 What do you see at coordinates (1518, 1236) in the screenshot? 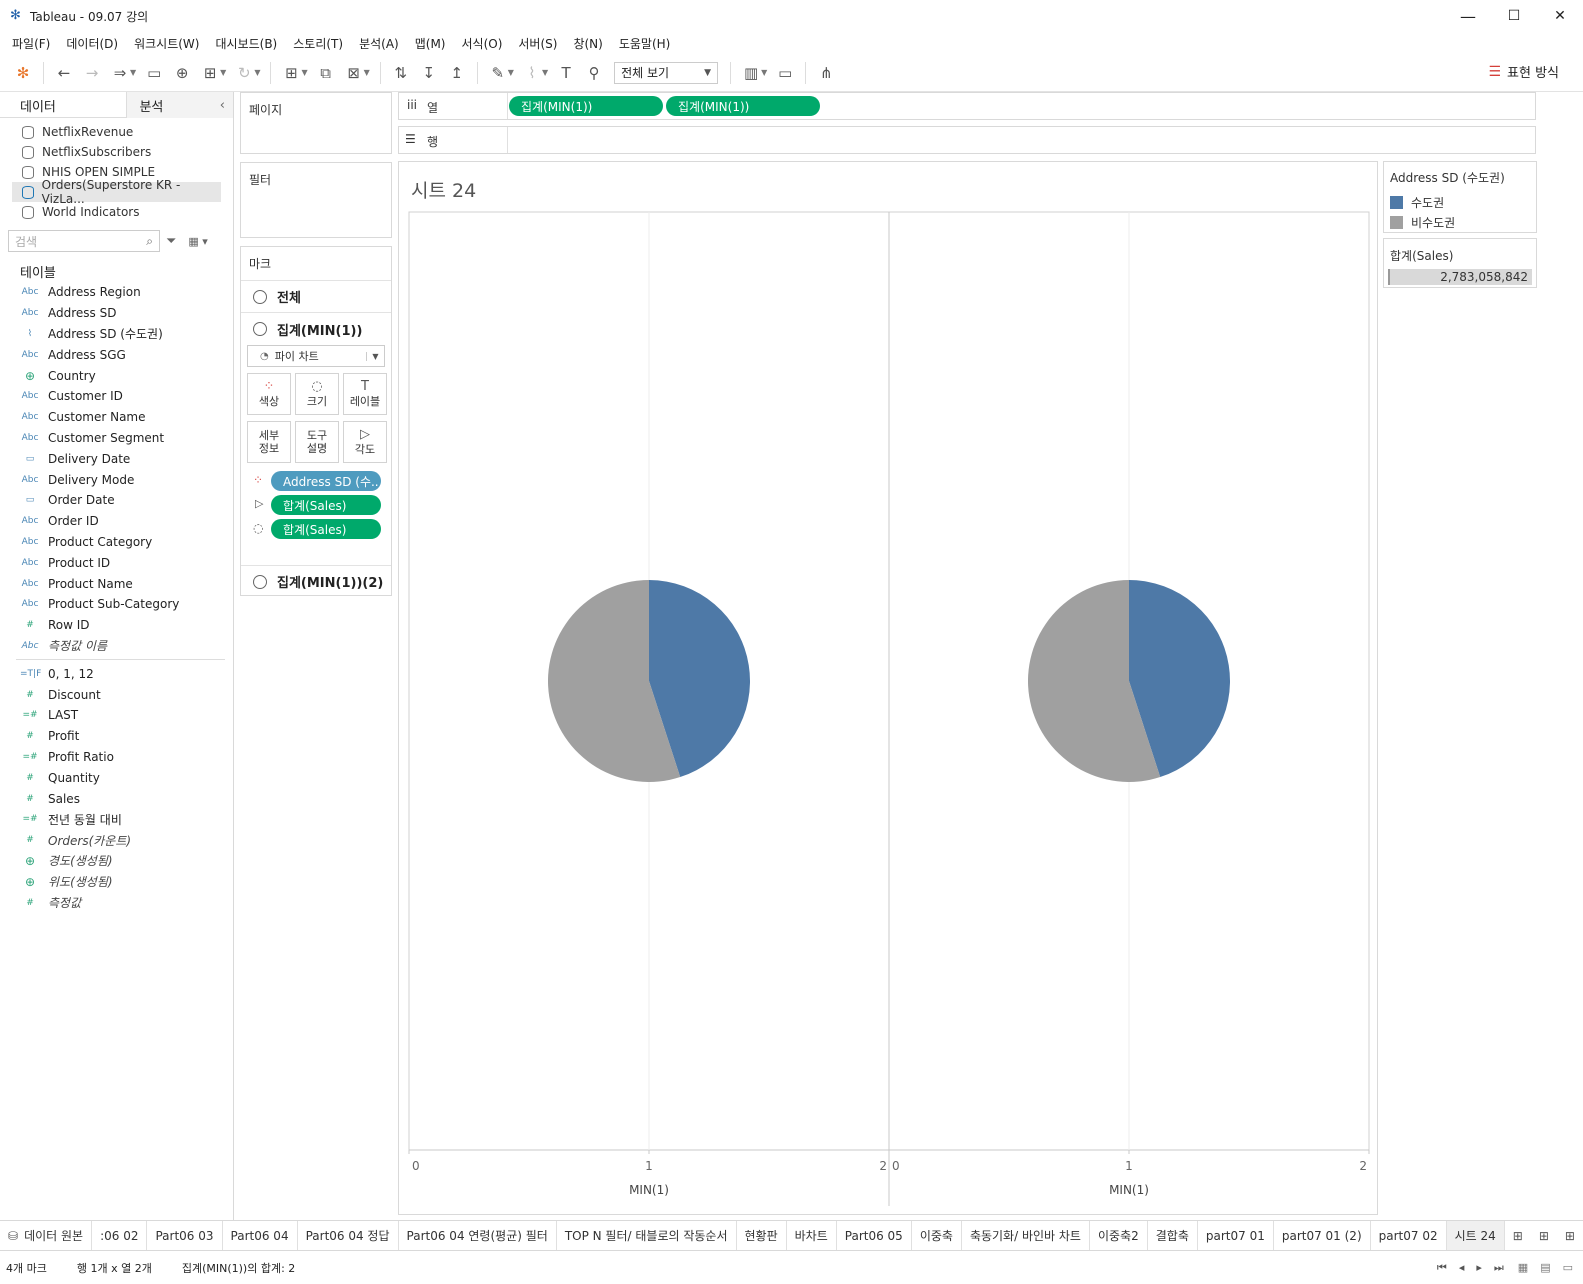
I see `new-worksheet-tab-icon: ⊞` at bounding box center [1518, 1236].